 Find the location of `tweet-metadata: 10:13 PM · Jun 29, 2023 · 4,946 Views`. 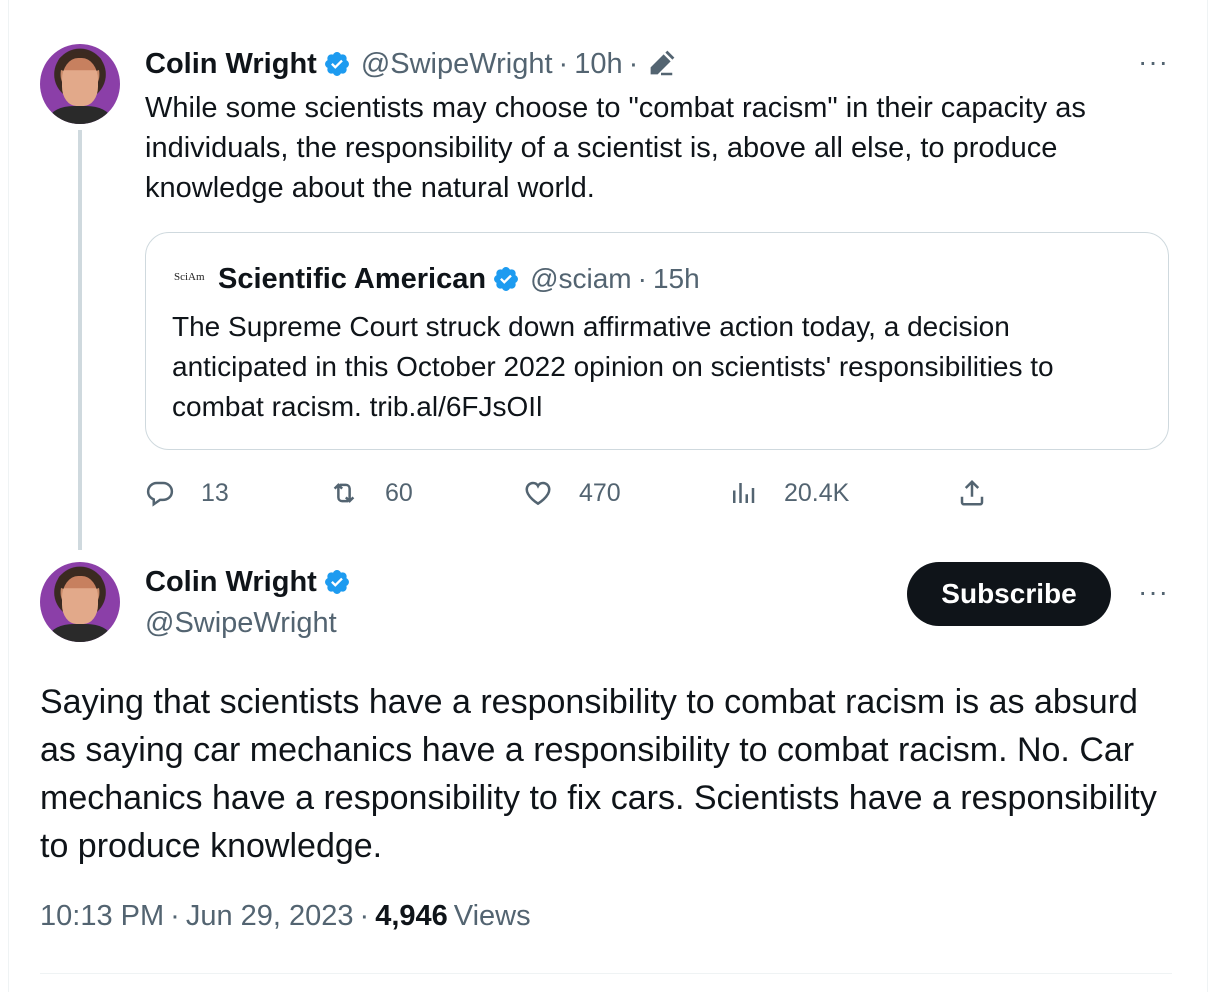

tweet-metadata: 10:13 PM · Jun 29, 2023 · 4,946 Views is located at coordinates (285, 916).